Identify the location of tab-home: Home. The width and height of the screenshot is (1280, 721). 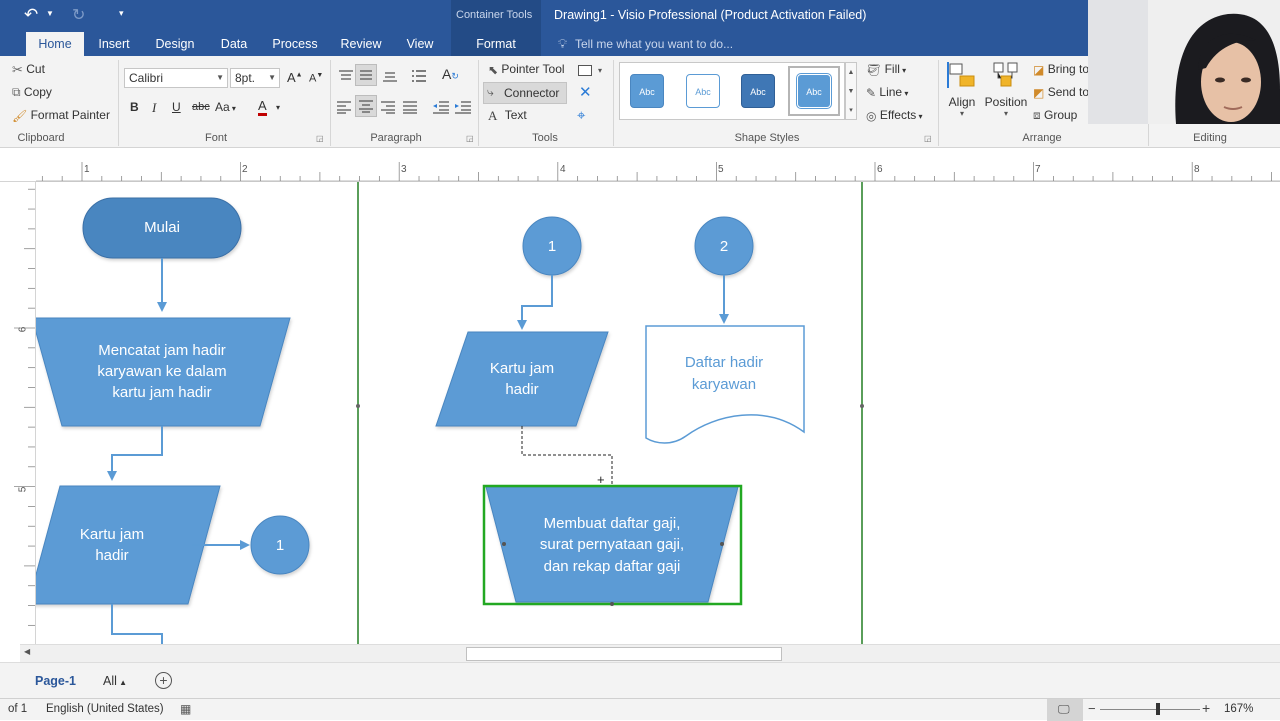
(55, 44).